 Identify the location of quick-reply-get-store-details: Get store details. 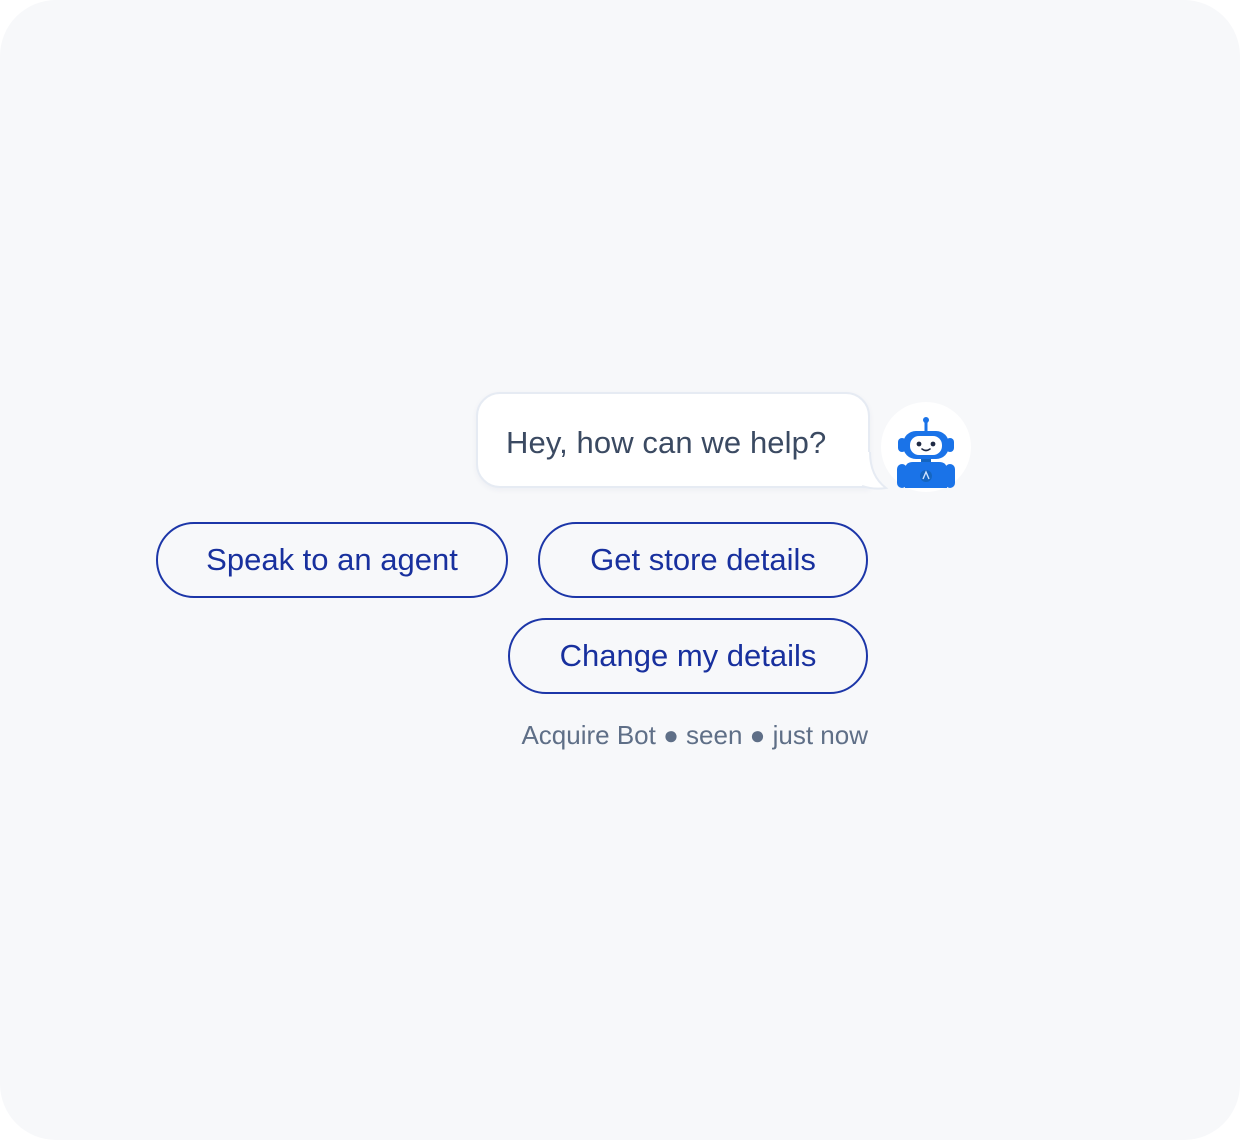
(703, 560).